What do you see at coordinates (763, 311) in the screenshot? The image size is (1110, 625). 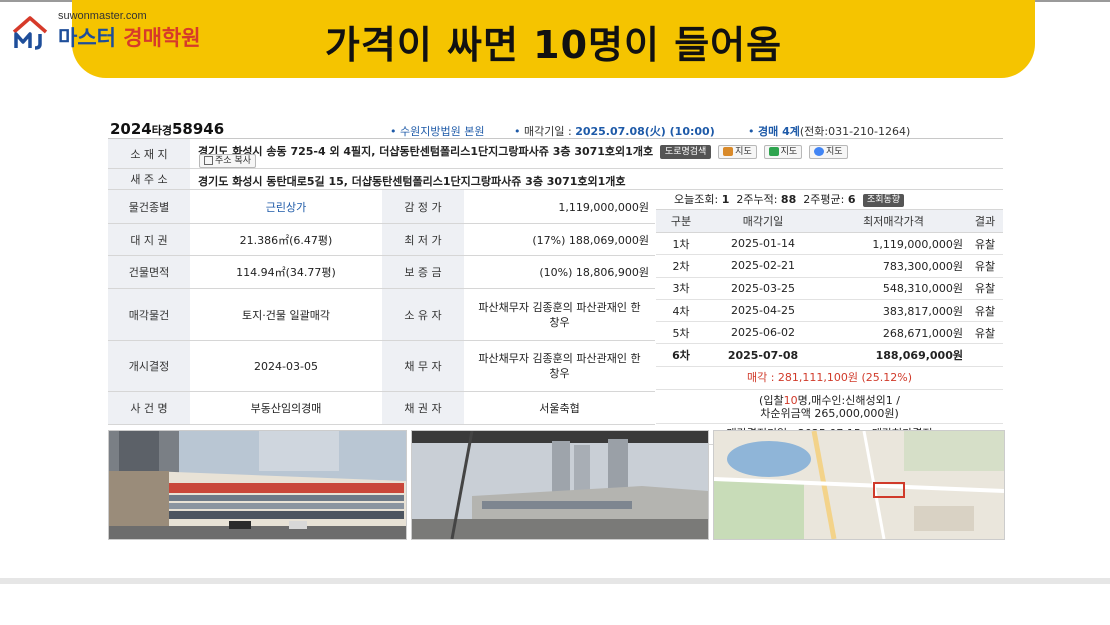 I see `round-date: 2025-04-25` at bounding box center [763, 311].